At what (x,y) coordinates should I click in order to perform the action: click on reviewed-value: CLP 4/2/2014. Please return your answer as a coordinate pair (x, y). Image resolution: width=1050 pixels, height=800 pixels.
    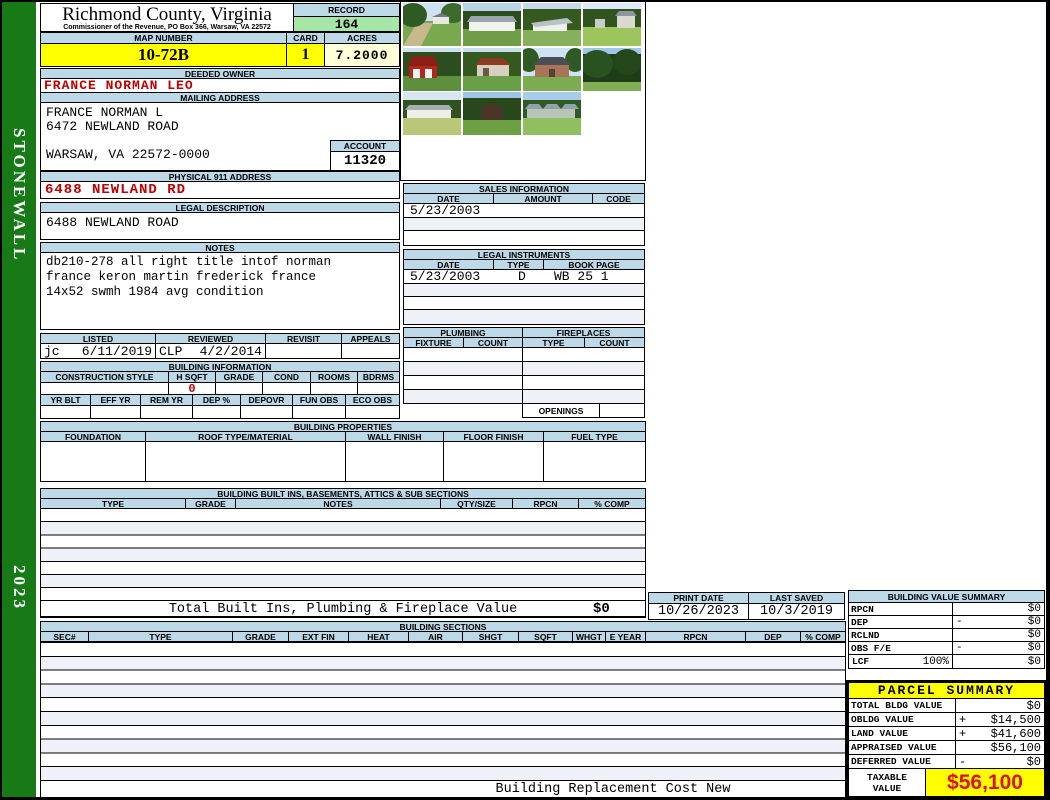
    Looking at the image, I should click on (210, 351).